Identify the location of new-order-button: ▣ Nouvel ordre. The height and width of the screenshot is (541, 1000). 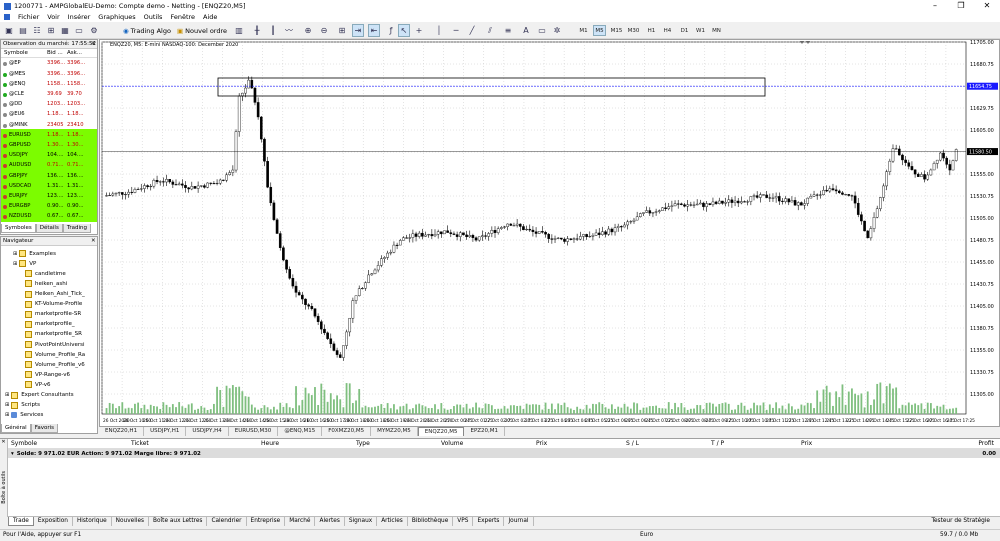
(202, 30).